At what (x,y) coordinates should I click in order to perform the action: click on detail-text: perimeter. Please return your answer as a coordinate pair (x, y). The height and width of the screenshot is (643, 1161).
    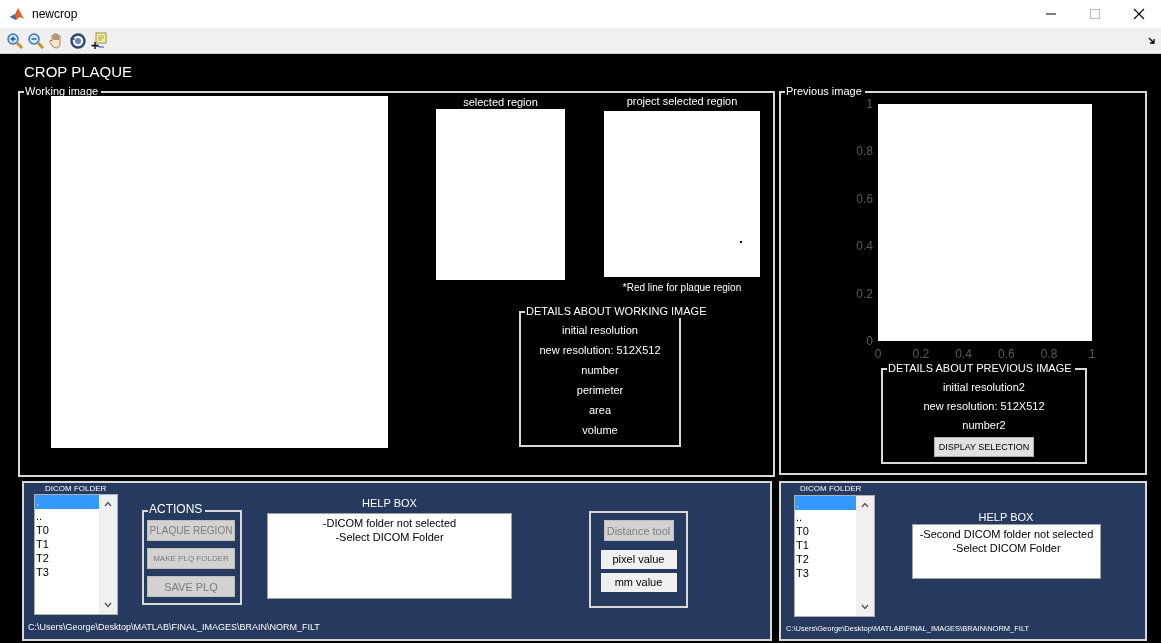
    Looking at the image, I should click on (600, 390).